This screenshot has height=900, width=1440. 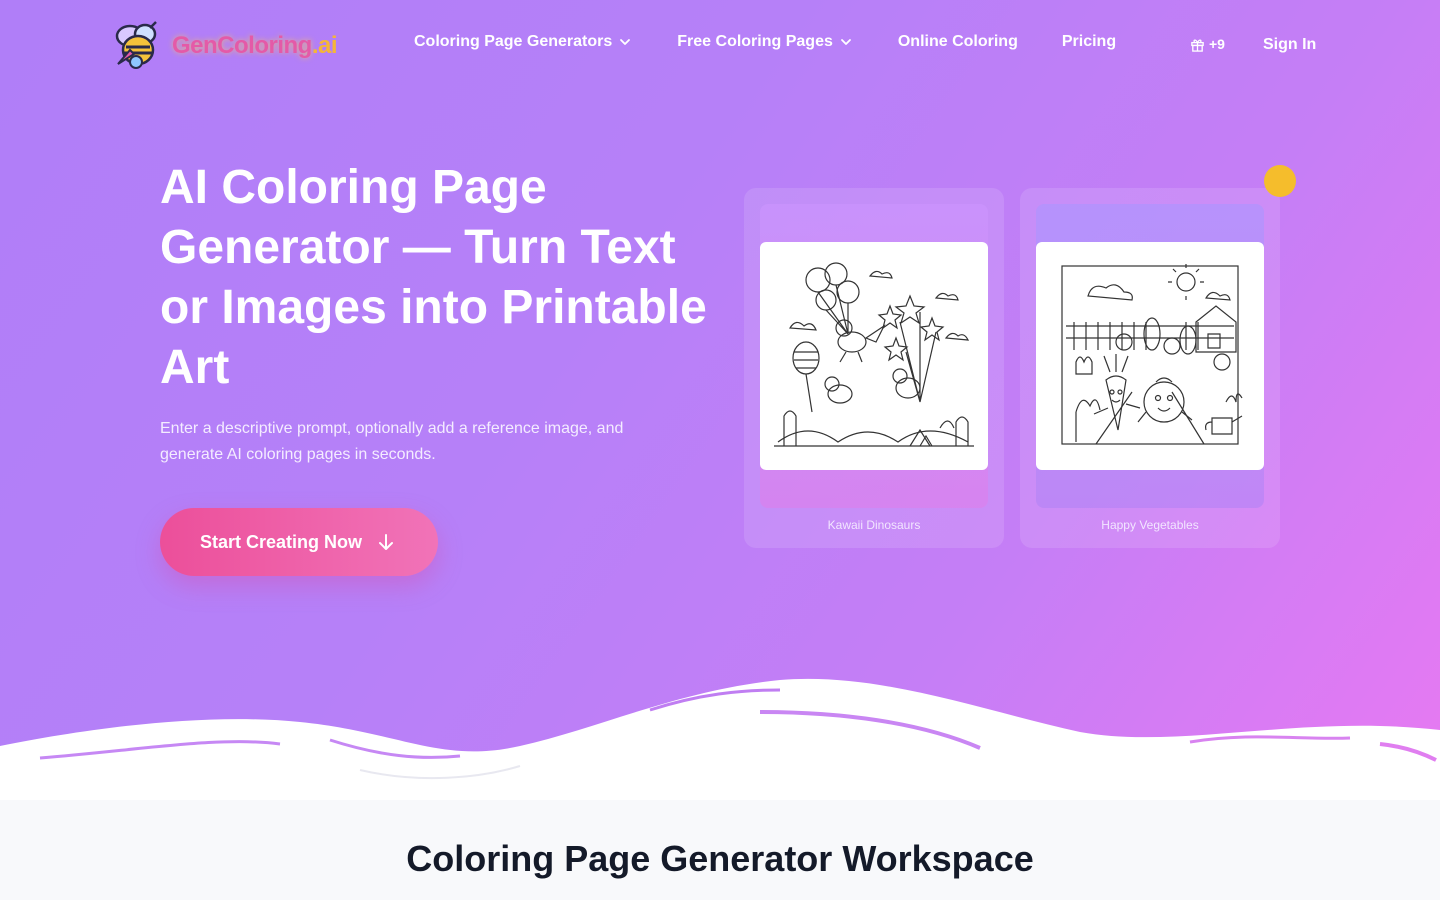 I want to click on nav-coloring-page-generators: Coloring Page Generators, so click(x=522, y=42).